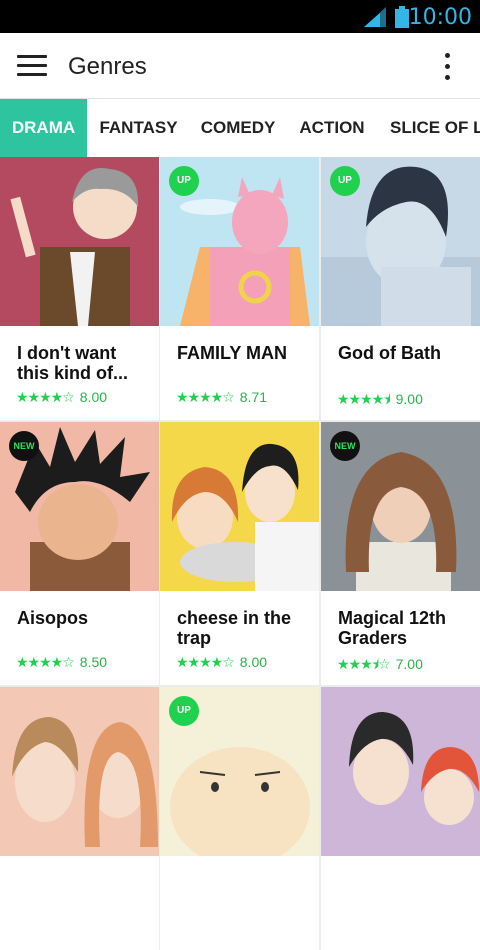 The height and width of the screenshot is (950, 480). I want to click on hamburger-menu-icon, so click(32, 65).